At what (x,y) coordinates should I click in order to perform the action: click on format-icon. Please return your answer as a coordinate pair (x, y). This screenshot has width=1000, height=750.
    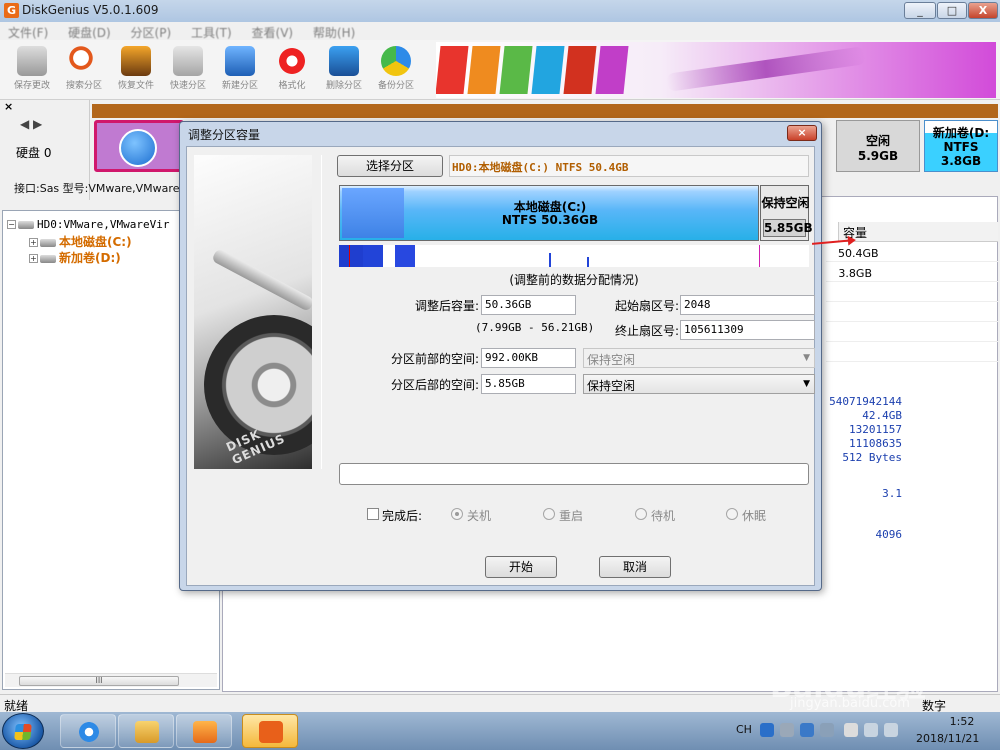
    Looking at the image, I should click on (292, 61).